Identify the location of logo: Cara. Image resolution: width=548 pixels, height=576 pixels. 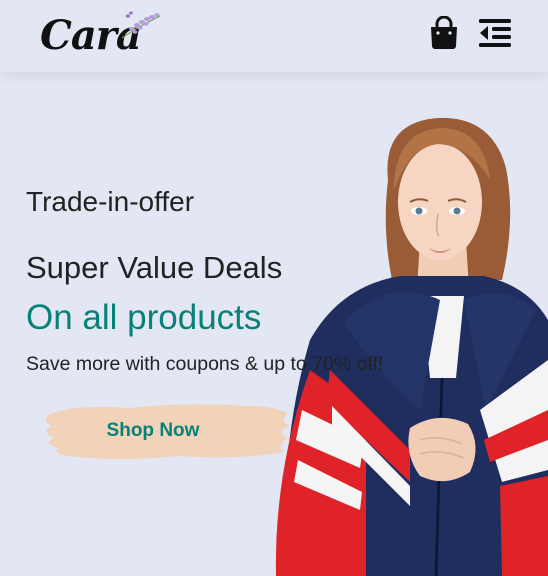
(105, 34).